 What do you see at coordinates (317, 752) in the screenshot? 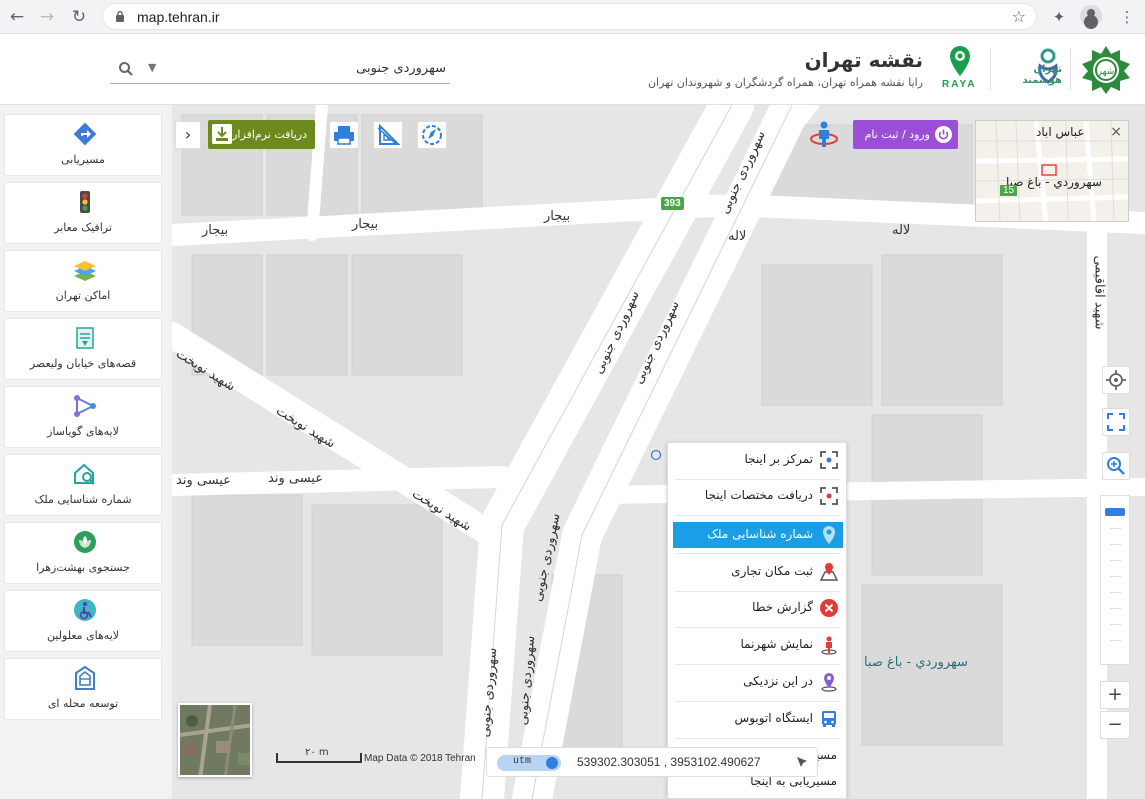
I see `scale-label: ۲۰ m` at bounding box center [317, 752].